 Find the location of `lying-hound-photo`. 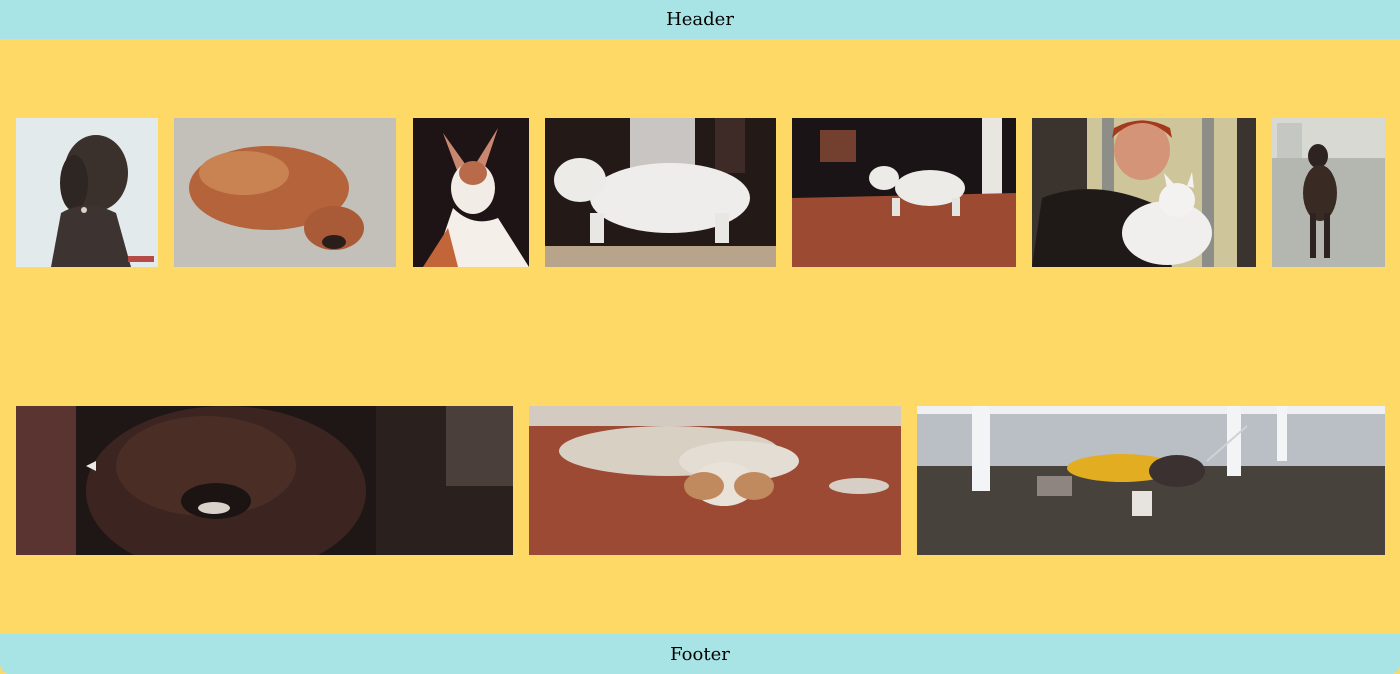

lying-hound-photo is located at coordinates (715, 480).